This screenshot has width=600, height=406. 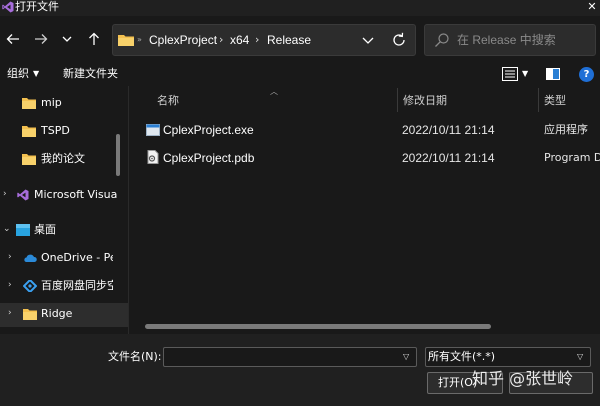 I want to click on help-icon: ?, so click(x=586, y=74).